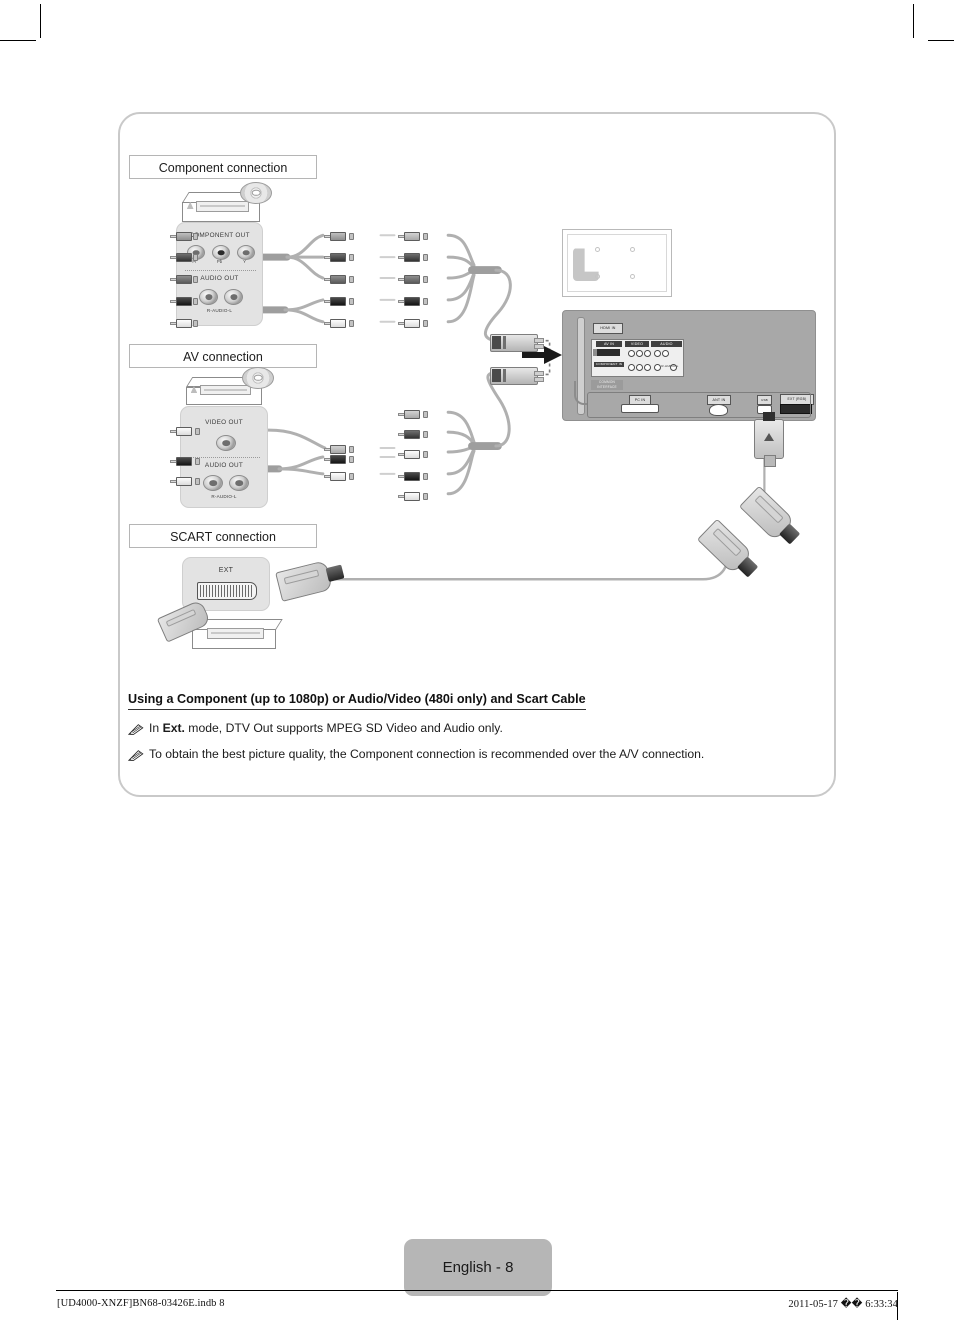  Describe the element at coordinates (413, 257) in the screenshot. I see `plug-component-pb-right` at that location.